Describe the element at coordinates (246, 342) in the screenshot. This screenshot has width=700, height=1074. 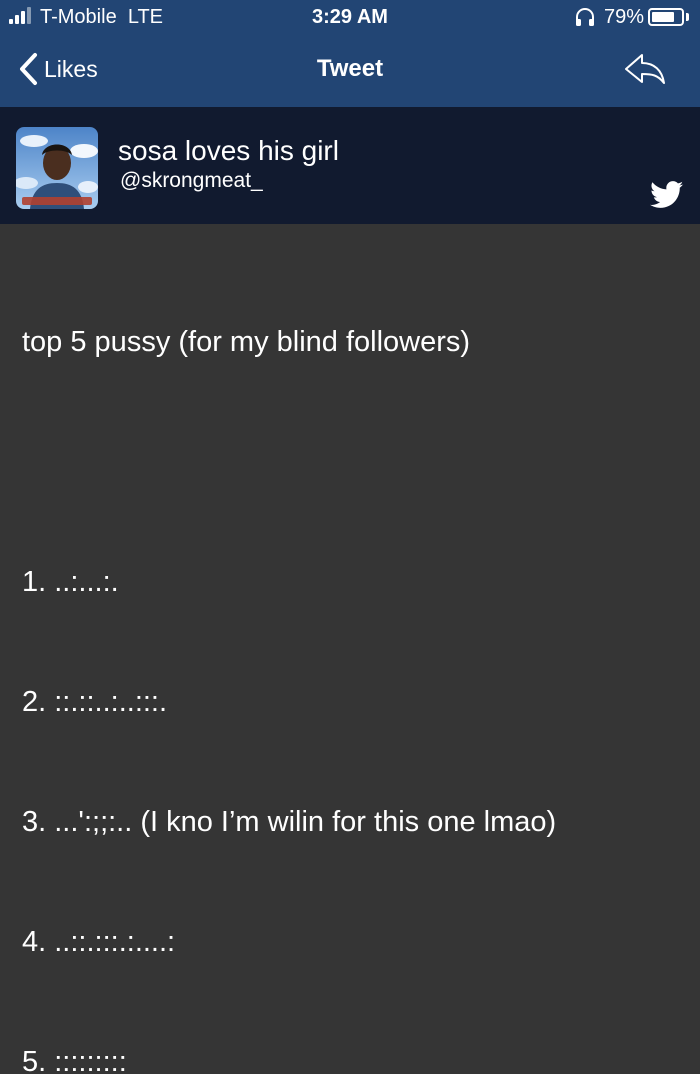
I see `tweet-line-title: top 5 pussy (for my blind followers)` at that location.